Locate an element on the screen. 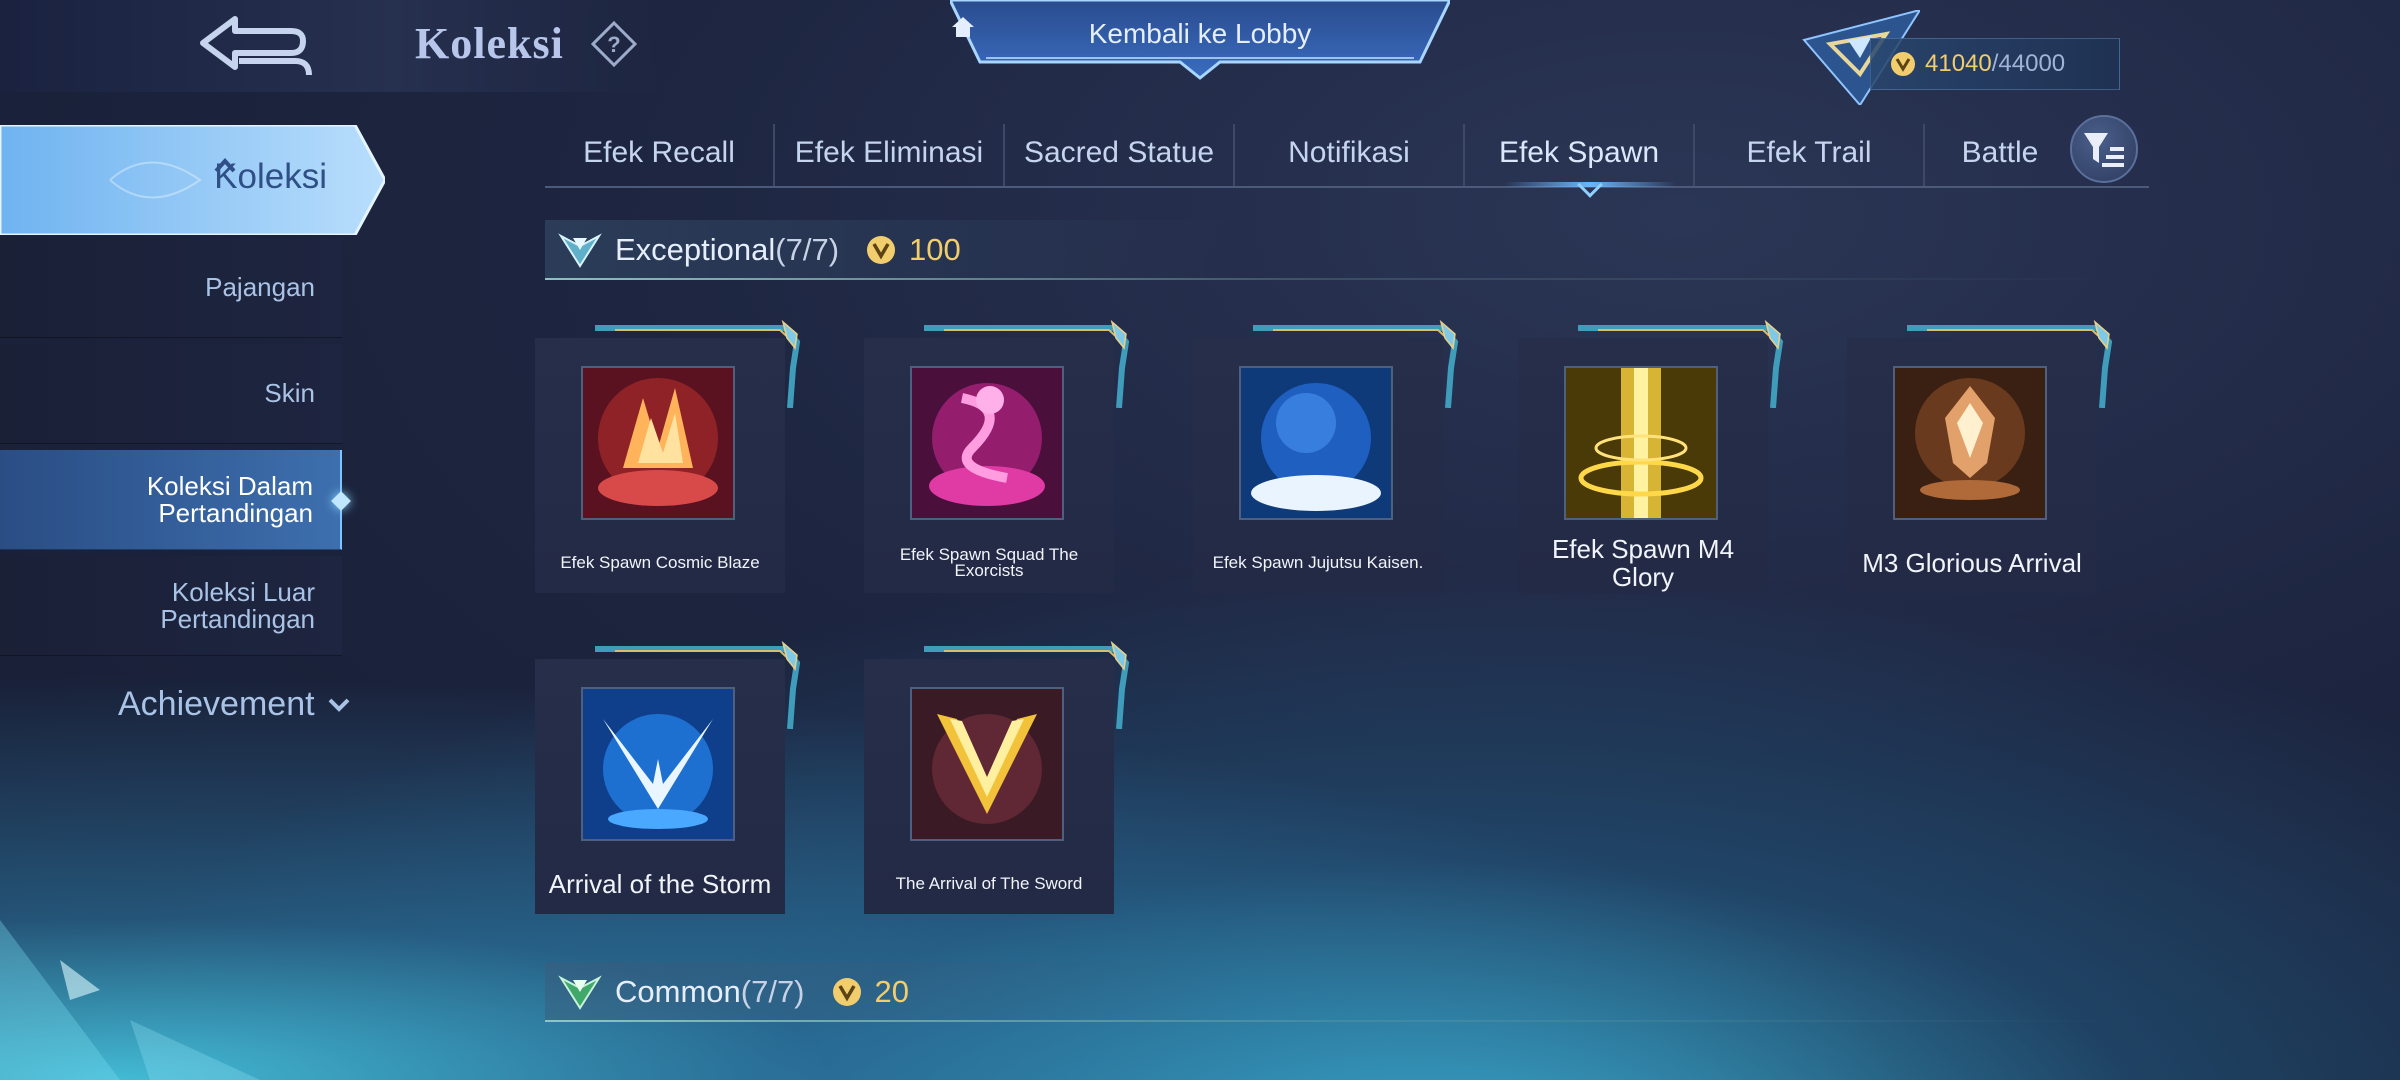  spawn-effect-card: Arrival of the Storm is located at coordinates (668, 777).